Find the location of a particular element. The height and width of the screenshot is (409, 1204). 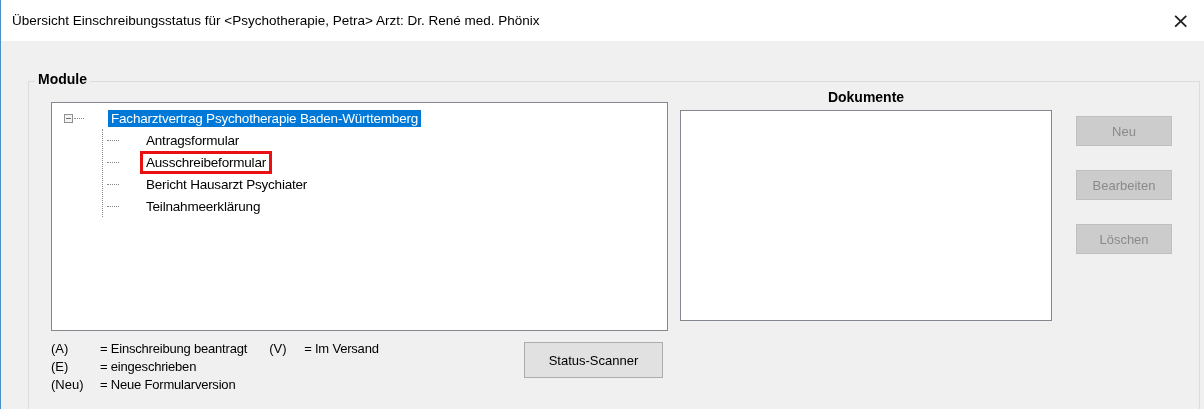

documents-title: Dokumente is located at coordinates (866, 98).